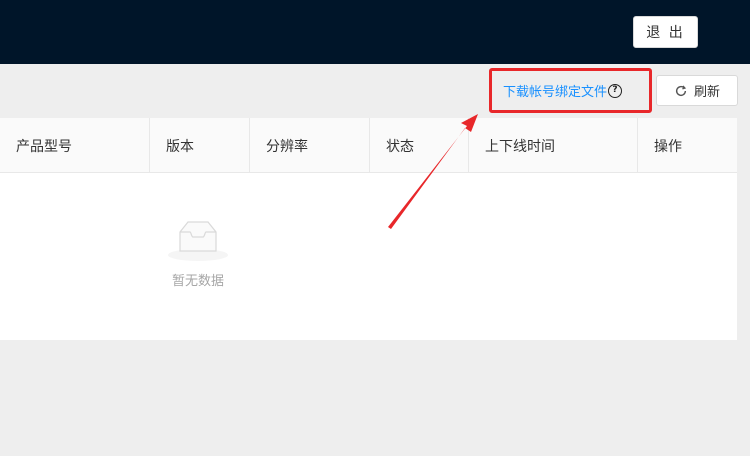  I want to click on refresh-icon, so click(681, 90).